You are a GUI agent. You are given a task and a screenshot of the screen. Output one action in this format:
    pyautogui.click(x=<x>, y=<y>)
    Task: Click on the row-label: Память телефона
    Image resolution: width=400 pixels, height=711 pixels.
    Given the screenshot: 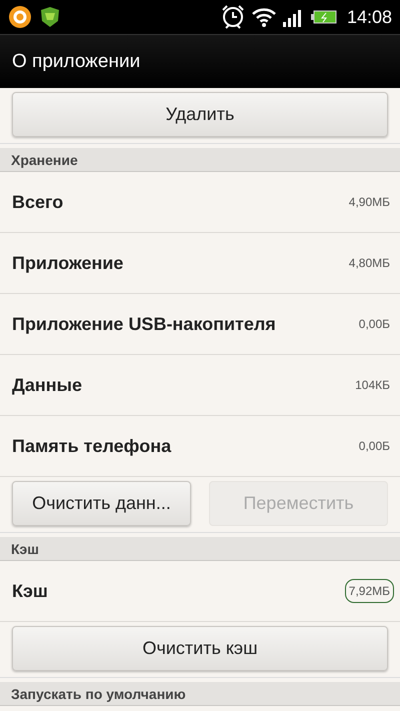 What is the action you would take?
    pyautogui.click(x=92, y=446)
    